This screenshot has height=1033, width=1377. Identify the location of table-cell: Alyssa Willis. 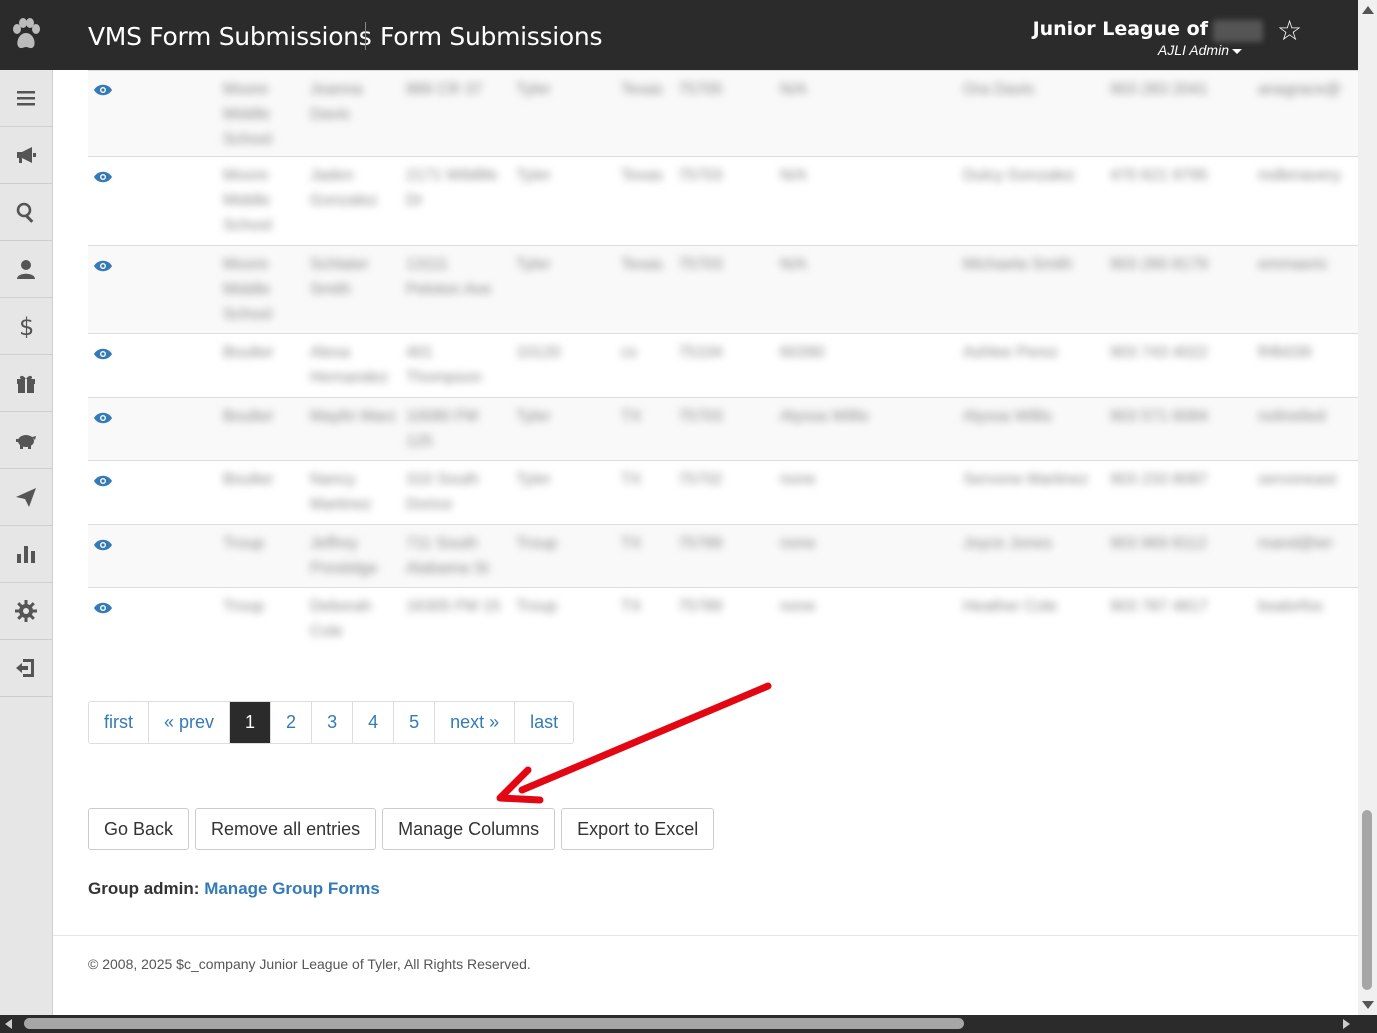
(1007, 416).